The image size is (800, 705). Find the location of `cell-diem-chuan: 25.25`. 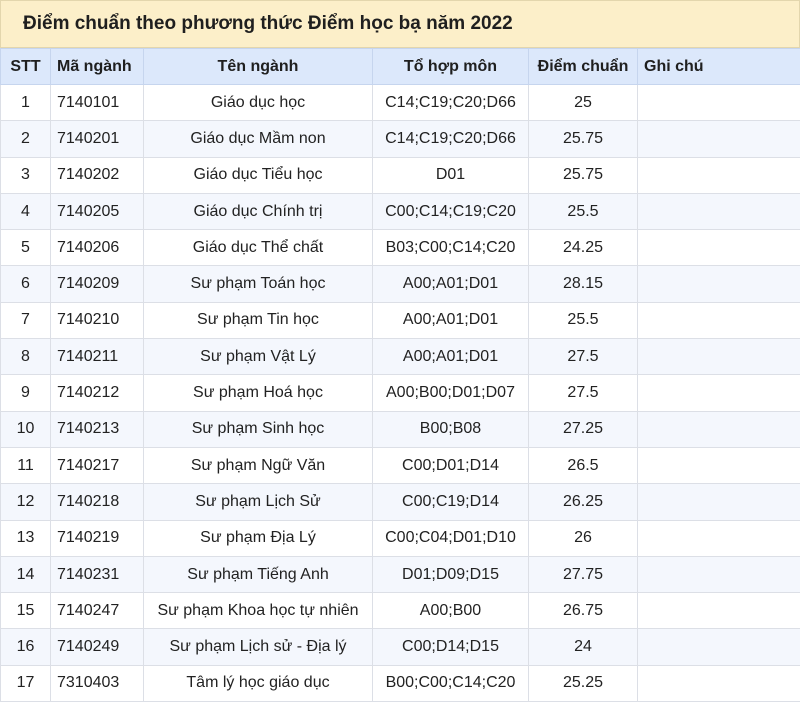

cell-diem-chuan: 25.25 is located at coordinates (583, 683).